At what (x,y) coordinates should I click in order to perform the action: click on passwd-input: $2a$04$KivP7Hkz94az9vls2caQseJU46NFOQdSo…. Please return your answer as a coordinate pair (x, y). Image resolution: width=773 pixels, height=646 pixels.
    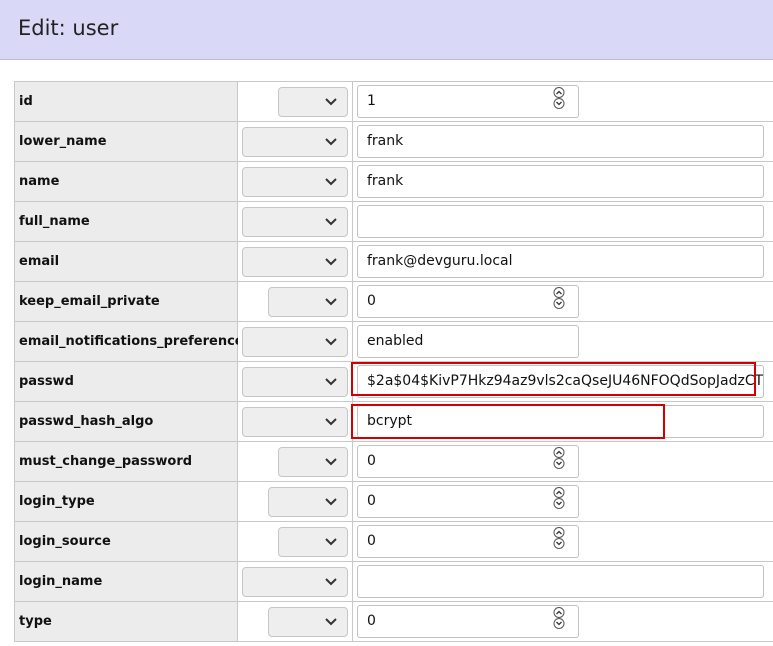
    Looking at the image, I should click on (560, 381).